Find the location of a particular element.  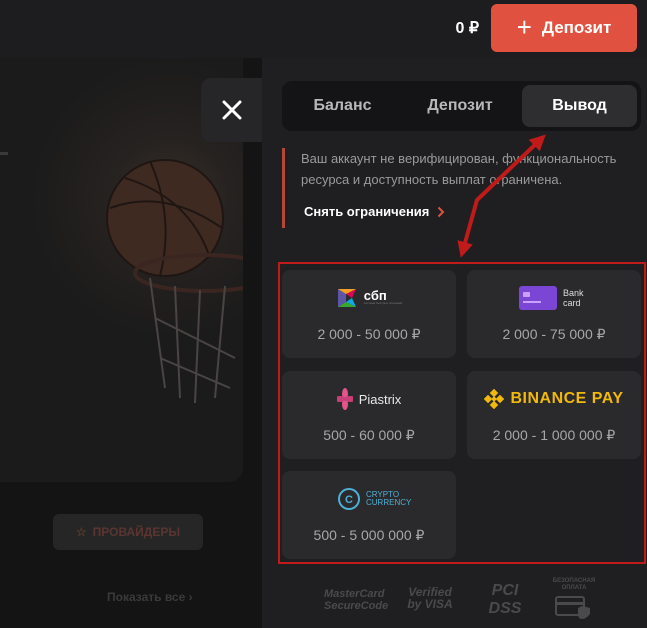

crypto-coin-icon: C is located at coordinates (349, 499).